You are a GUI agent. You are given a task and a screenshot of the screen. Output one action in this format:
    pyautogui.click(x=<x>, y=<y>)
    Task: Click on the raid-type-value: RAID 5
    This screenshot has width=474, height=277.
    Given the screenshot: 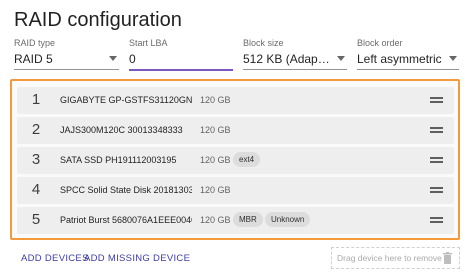 What is the action you would take?
    pyautogui.click(x=33, y=59)
    